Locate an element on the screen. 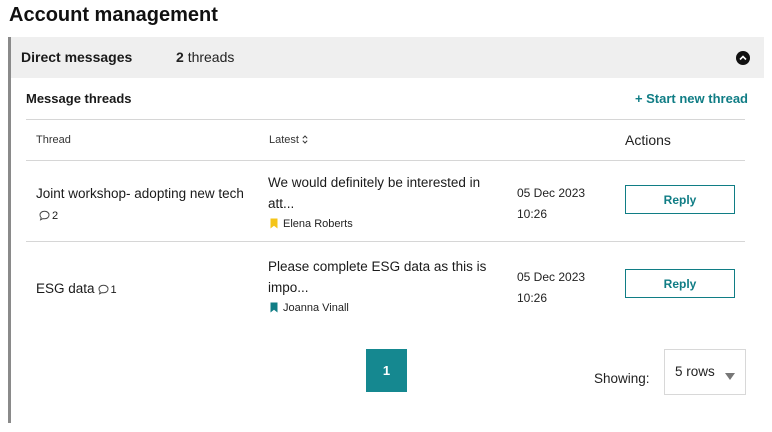  thread-title-text: ESG data is located at coordinates (65, 288).